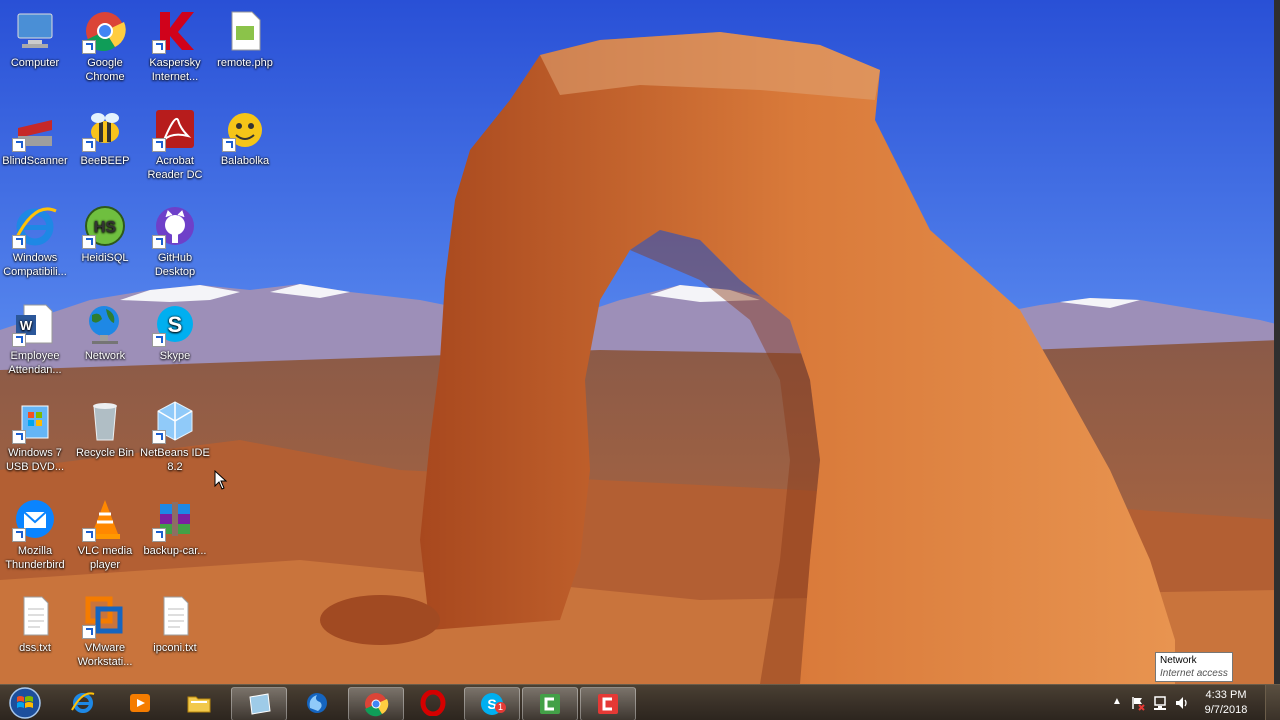  Describe the element at coordinates (1178, 660) in the screenshot. I see `network-tooltip-title: Network` at that location.